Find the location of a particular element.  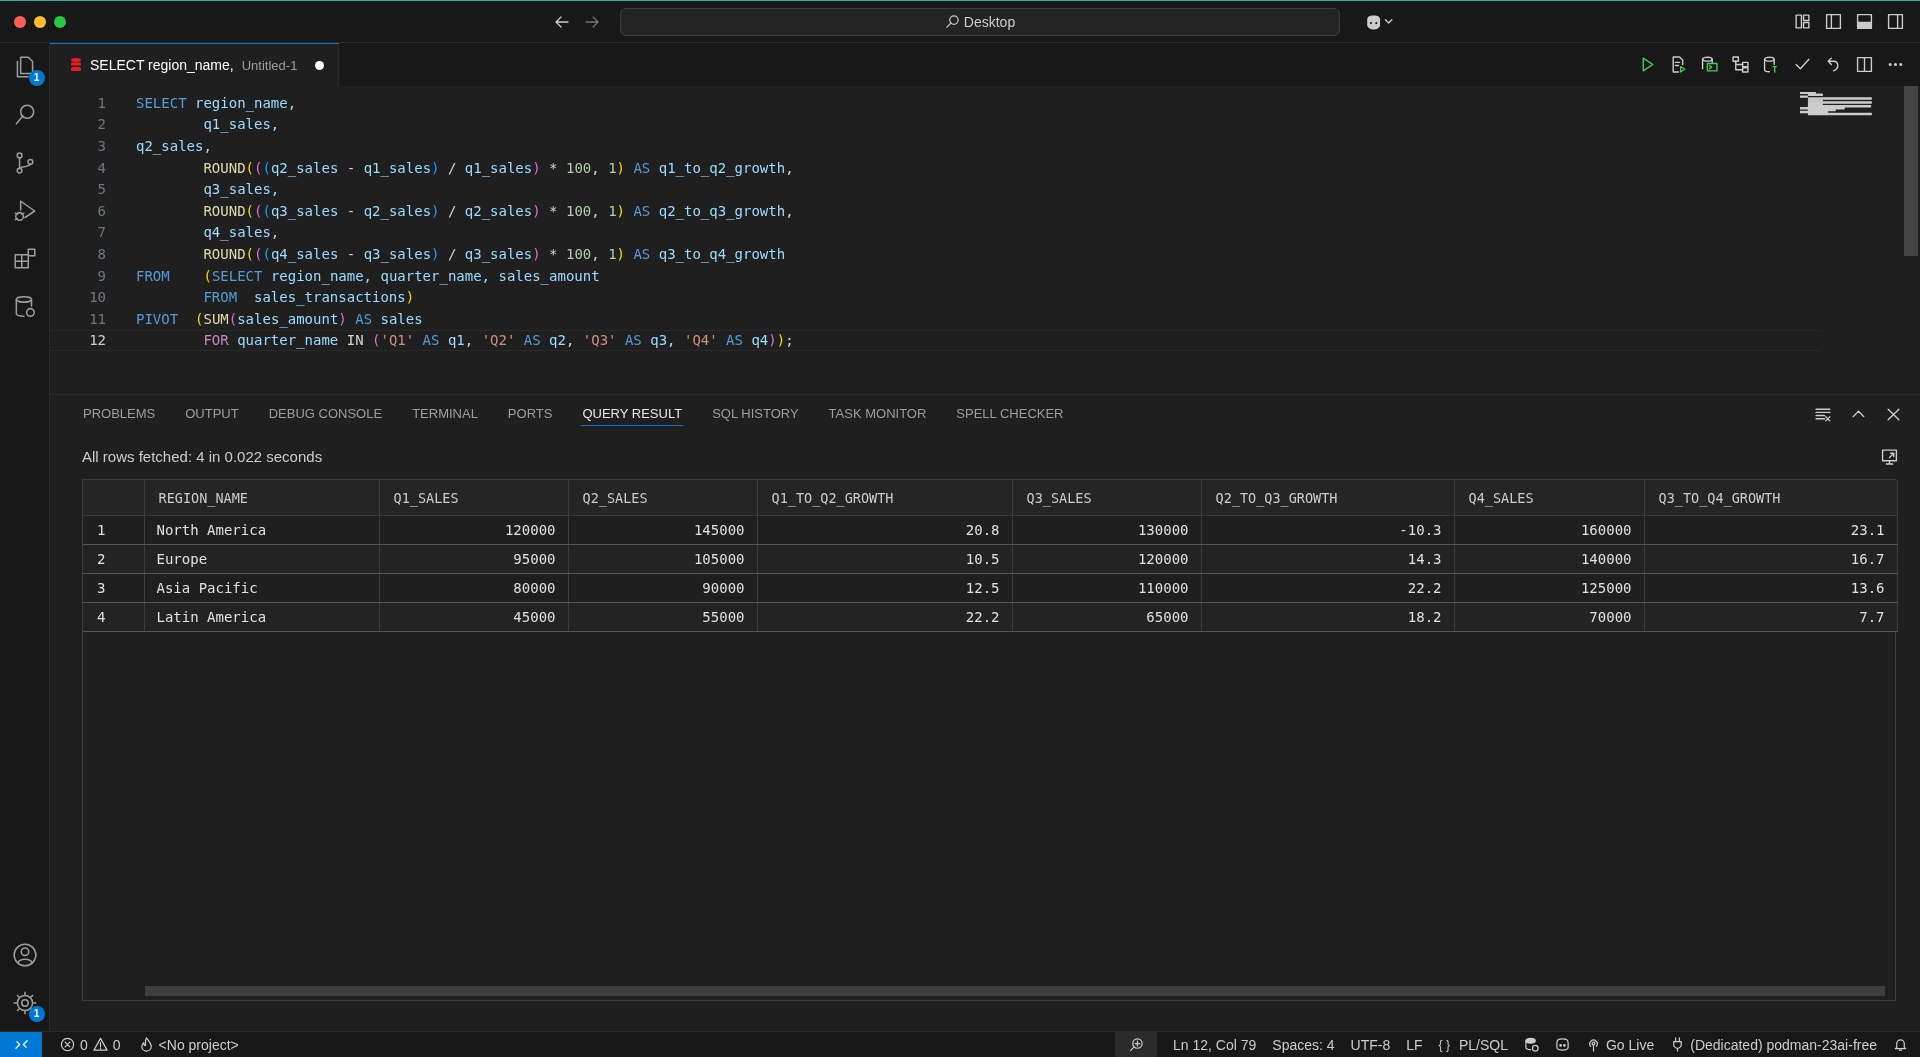

fetch-status: All rows fetched: 4 in 0.022 seconds is located at coordinates (202, 456).